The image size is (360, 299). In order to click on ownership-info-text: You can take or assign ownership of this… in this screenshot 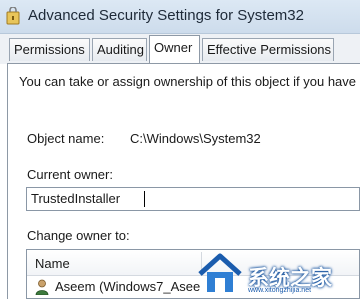, I will do `click(188, 81)`.